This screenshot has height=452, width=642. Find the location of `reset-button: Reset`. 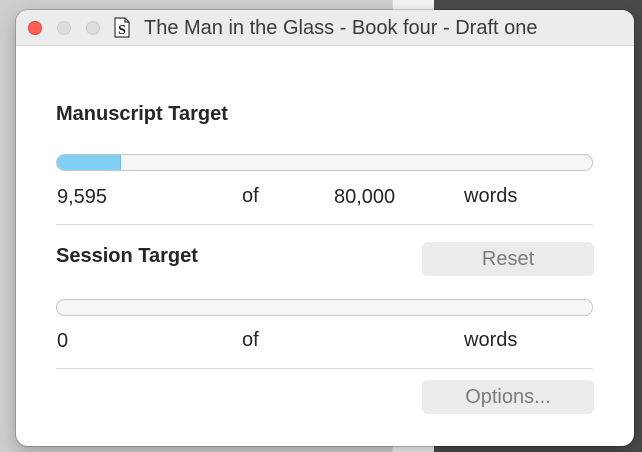

reset-button: Reset is located at coordinates (508, 259).